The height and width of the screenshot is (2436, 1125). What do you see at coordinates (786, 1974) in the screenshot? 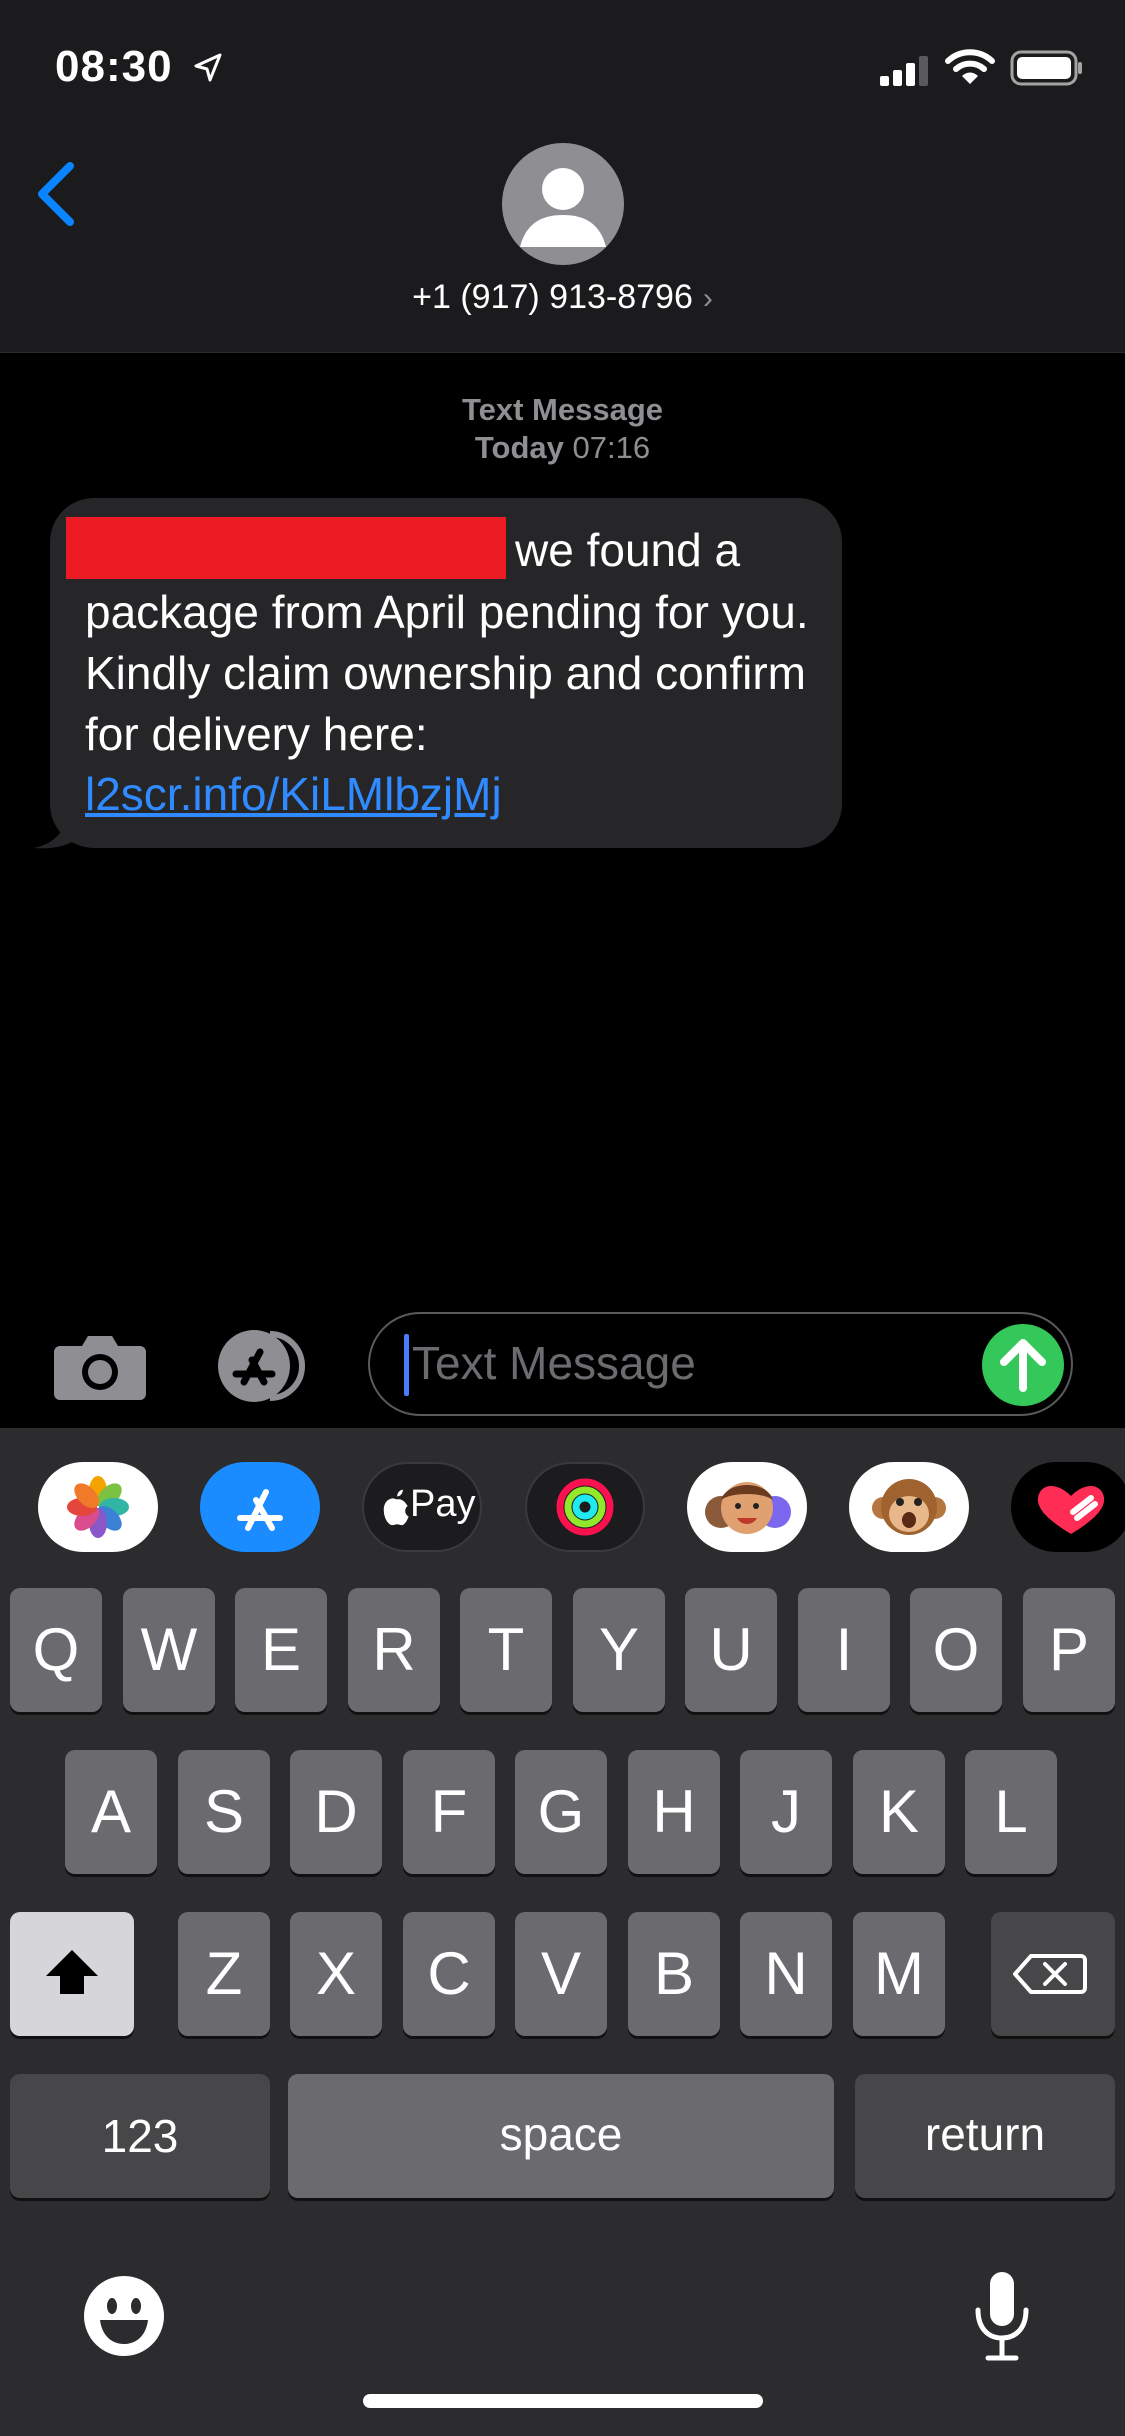
I see `key-n: N` at bounding box center [786, 1974].